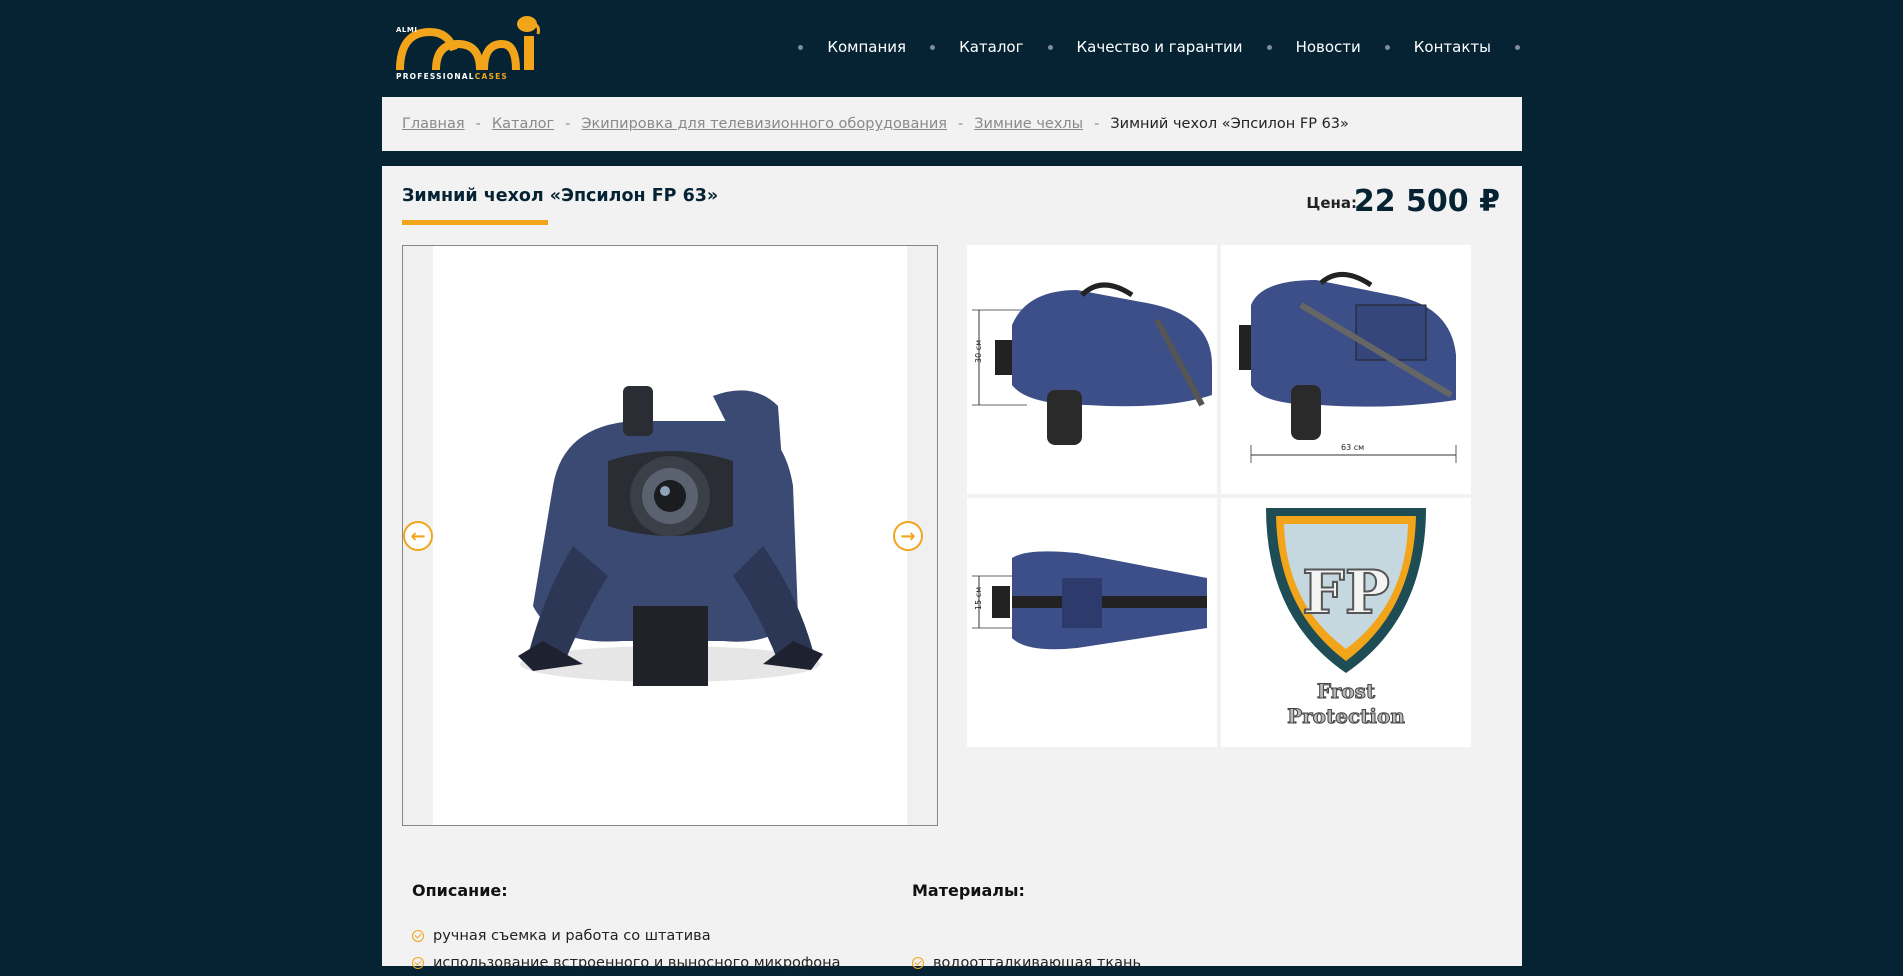  I want to click on thumbnail-frost-protection-logo: FP Frost Protection, so click(1346, 622).